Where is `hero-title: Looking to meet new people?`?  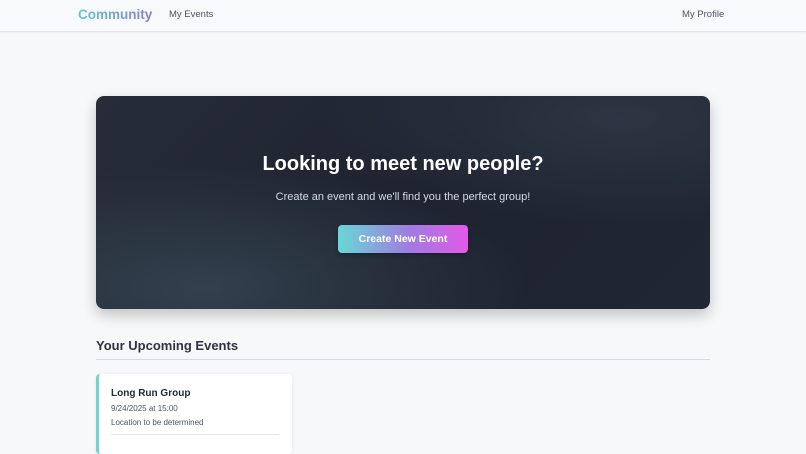 hero-title: Looking to meet new people? is located at coordinates (403, 164).